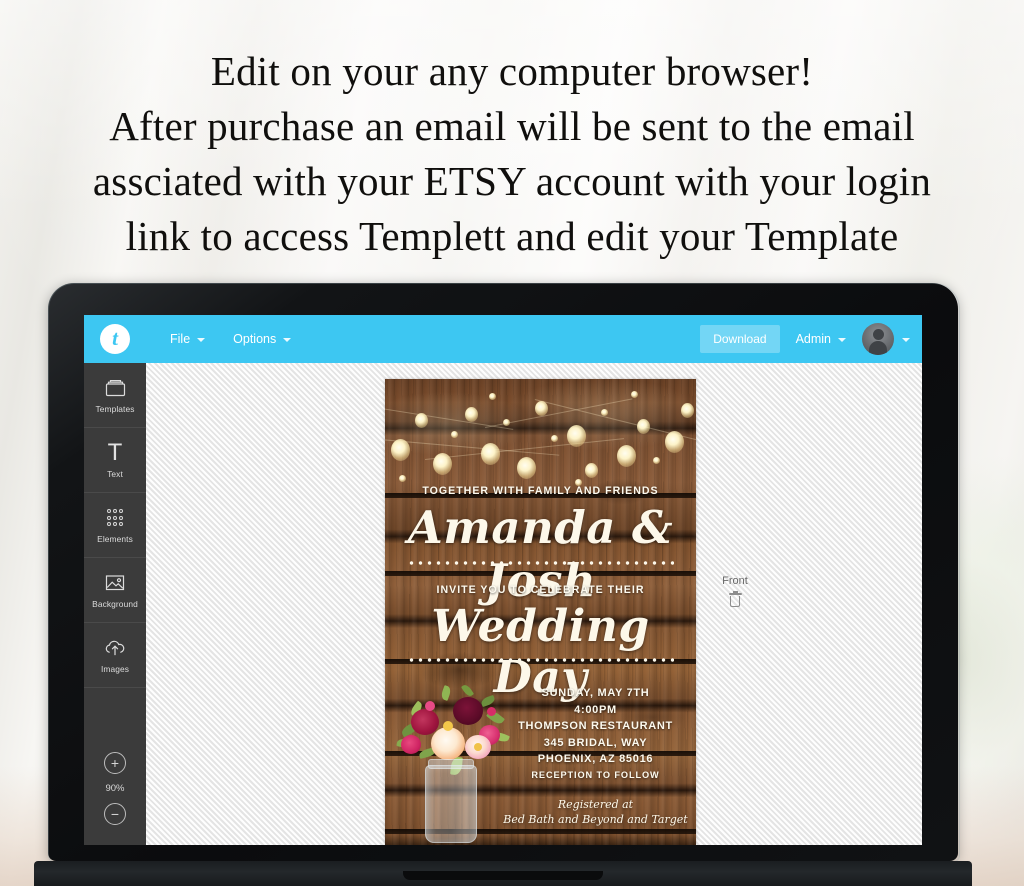  What do you see at coordinates (115, 538) in the screenshot?
I see `sidebar-item-elements-label: Elements` at bounding box center [115, 538].